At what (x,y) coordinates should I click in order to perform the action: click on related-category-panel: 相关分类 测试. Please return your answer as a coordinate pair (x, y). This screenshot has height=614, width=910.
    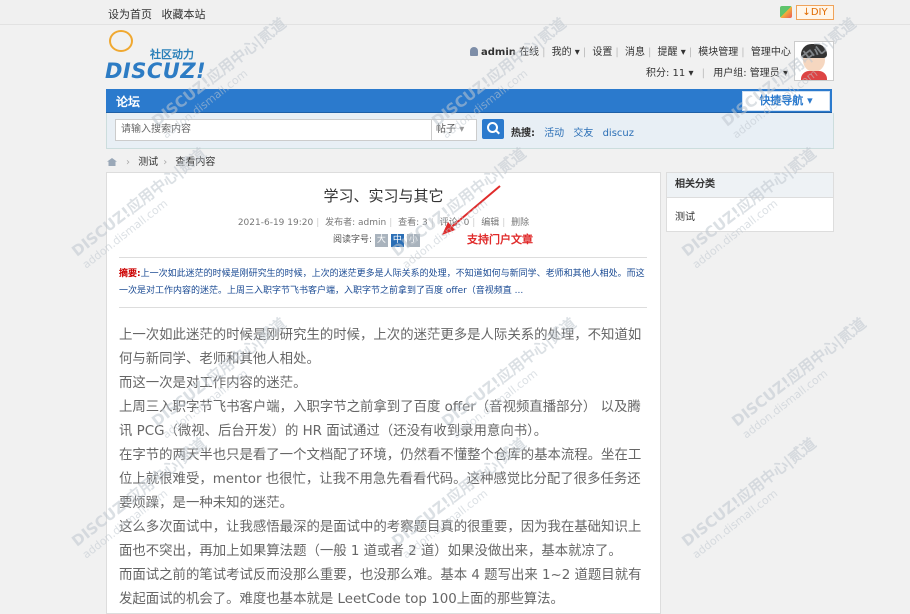
    Looking at the image, I should click on (750, 202).